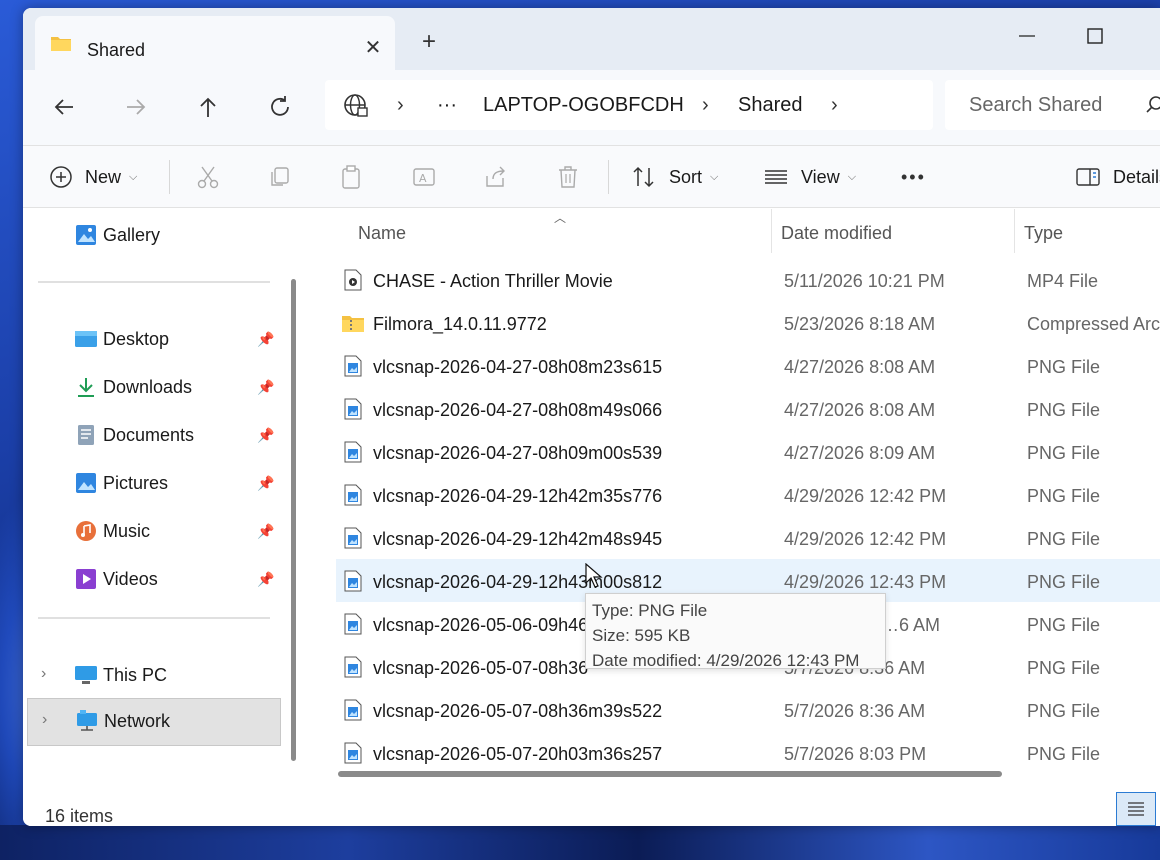 This screenshot has height=860, width=1160. What do you see at coordinates (820, 176) in the screenshot?
I see `view-label: View` at bounding box center [820, 176].